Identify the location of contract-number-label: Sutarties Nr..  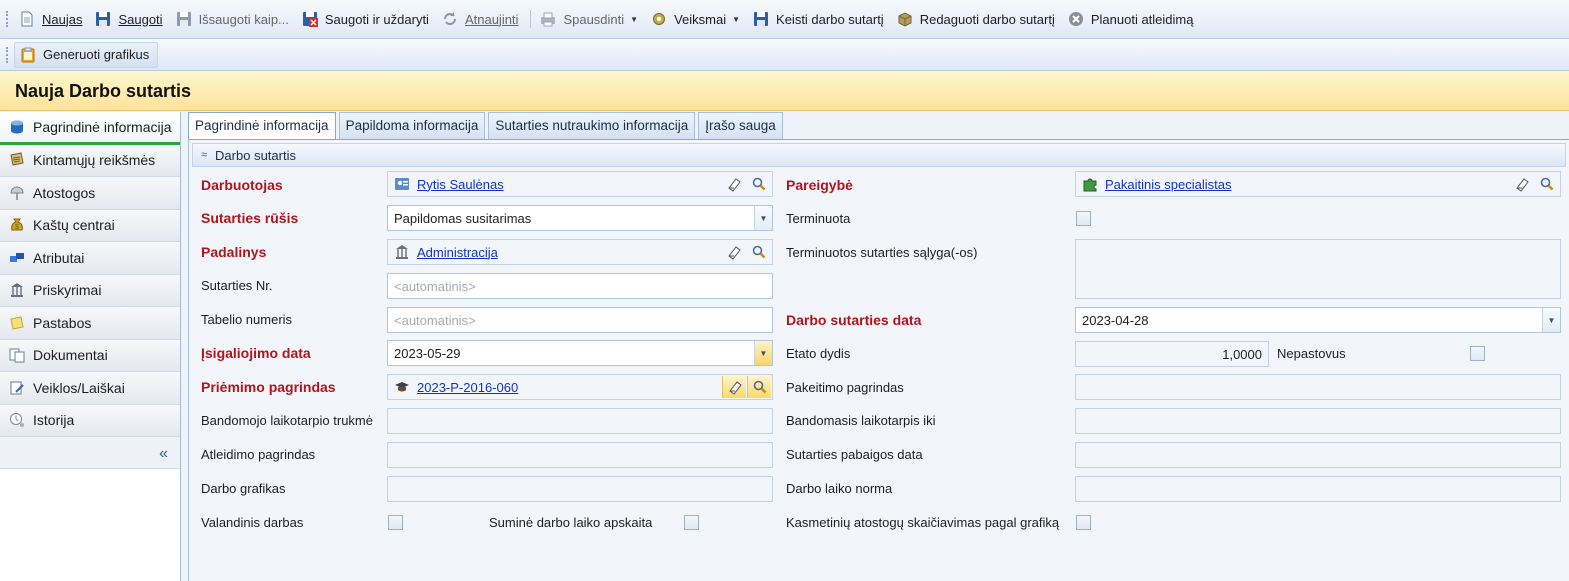
(237, 285).